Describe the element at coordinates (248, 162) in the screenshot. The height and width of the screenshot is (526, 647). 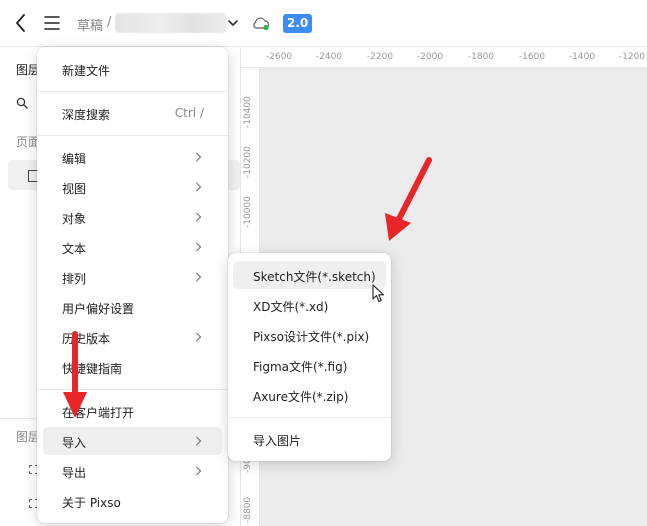
I see `ruler-tick: -10200` at that location.